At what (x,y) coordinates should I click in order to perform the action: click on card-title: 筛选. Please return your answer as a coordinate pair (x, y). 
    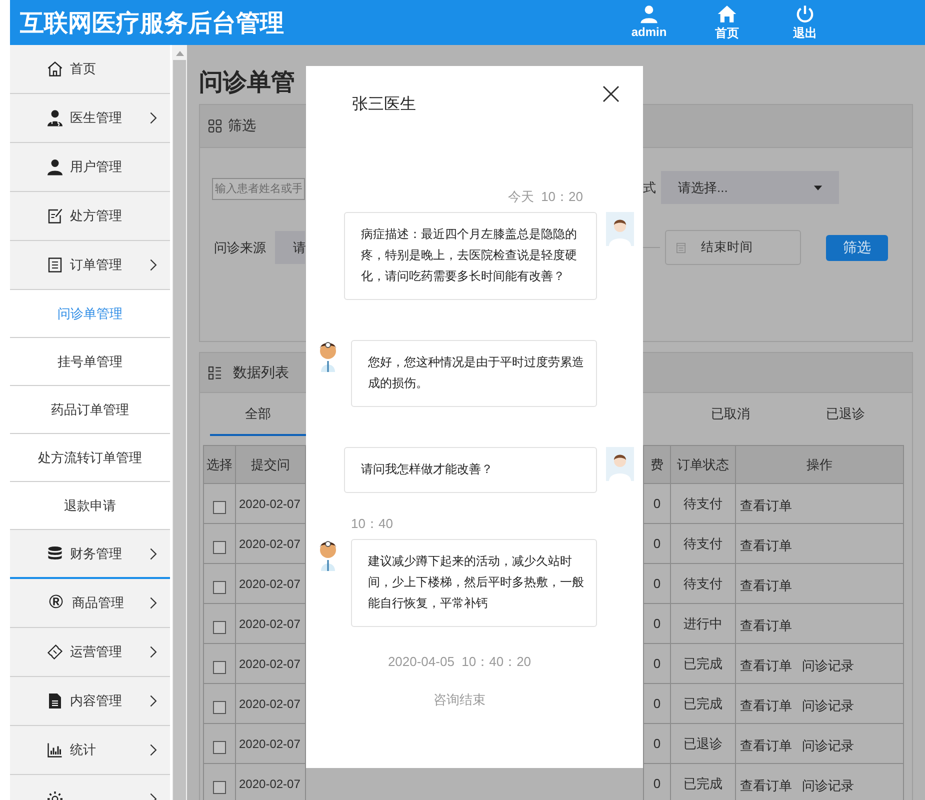
    Looking at the image, I should click on (242, 126).